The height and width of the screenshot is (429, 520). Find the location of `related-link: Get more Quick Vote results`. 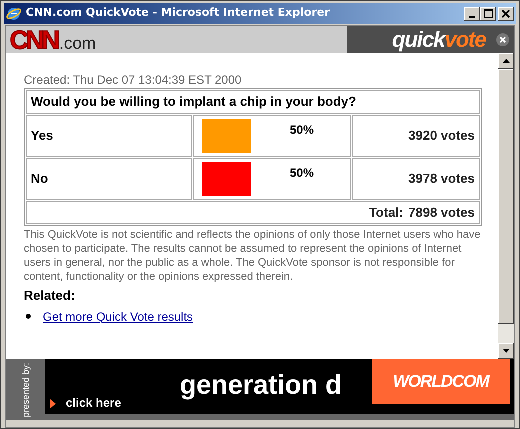

related-link: Get more Quick Vote results is located at coordinates (118, 317).